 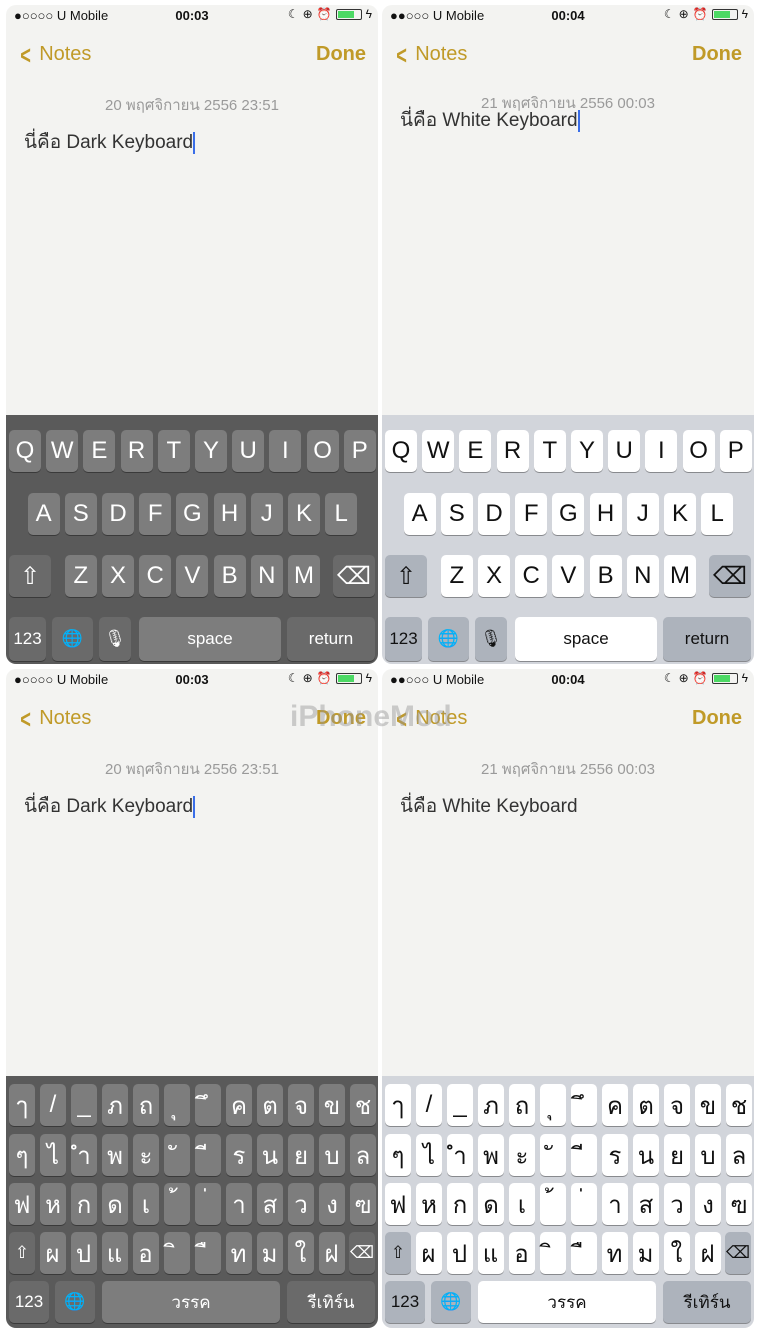 I want to click on key-q: Q, so click(x=401, y=451).